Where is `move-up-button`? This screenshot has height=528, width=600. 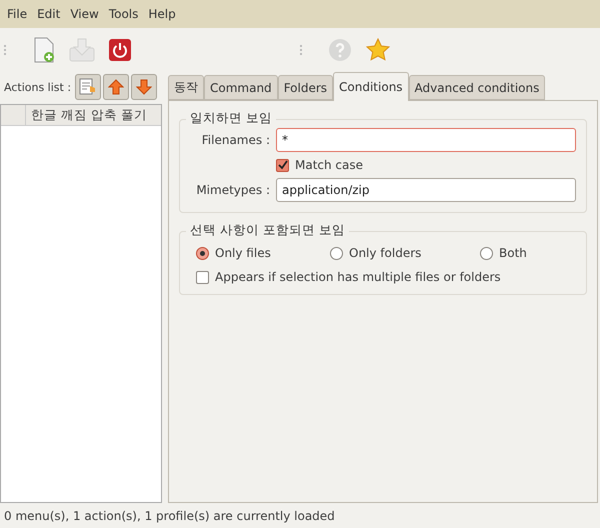
move-up-button is located at coordinates (116, 87).